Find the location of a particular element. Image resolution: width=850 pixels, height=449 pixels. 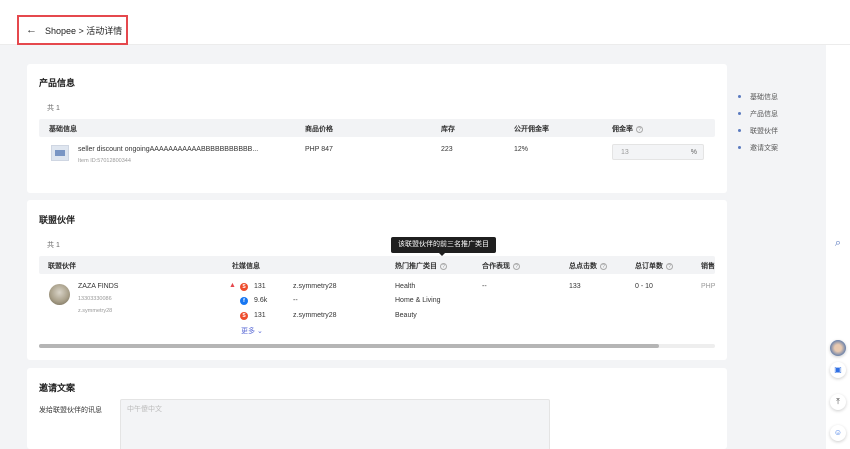

anchor-invite: 邀请文案 is located at coordinates (788, 151).